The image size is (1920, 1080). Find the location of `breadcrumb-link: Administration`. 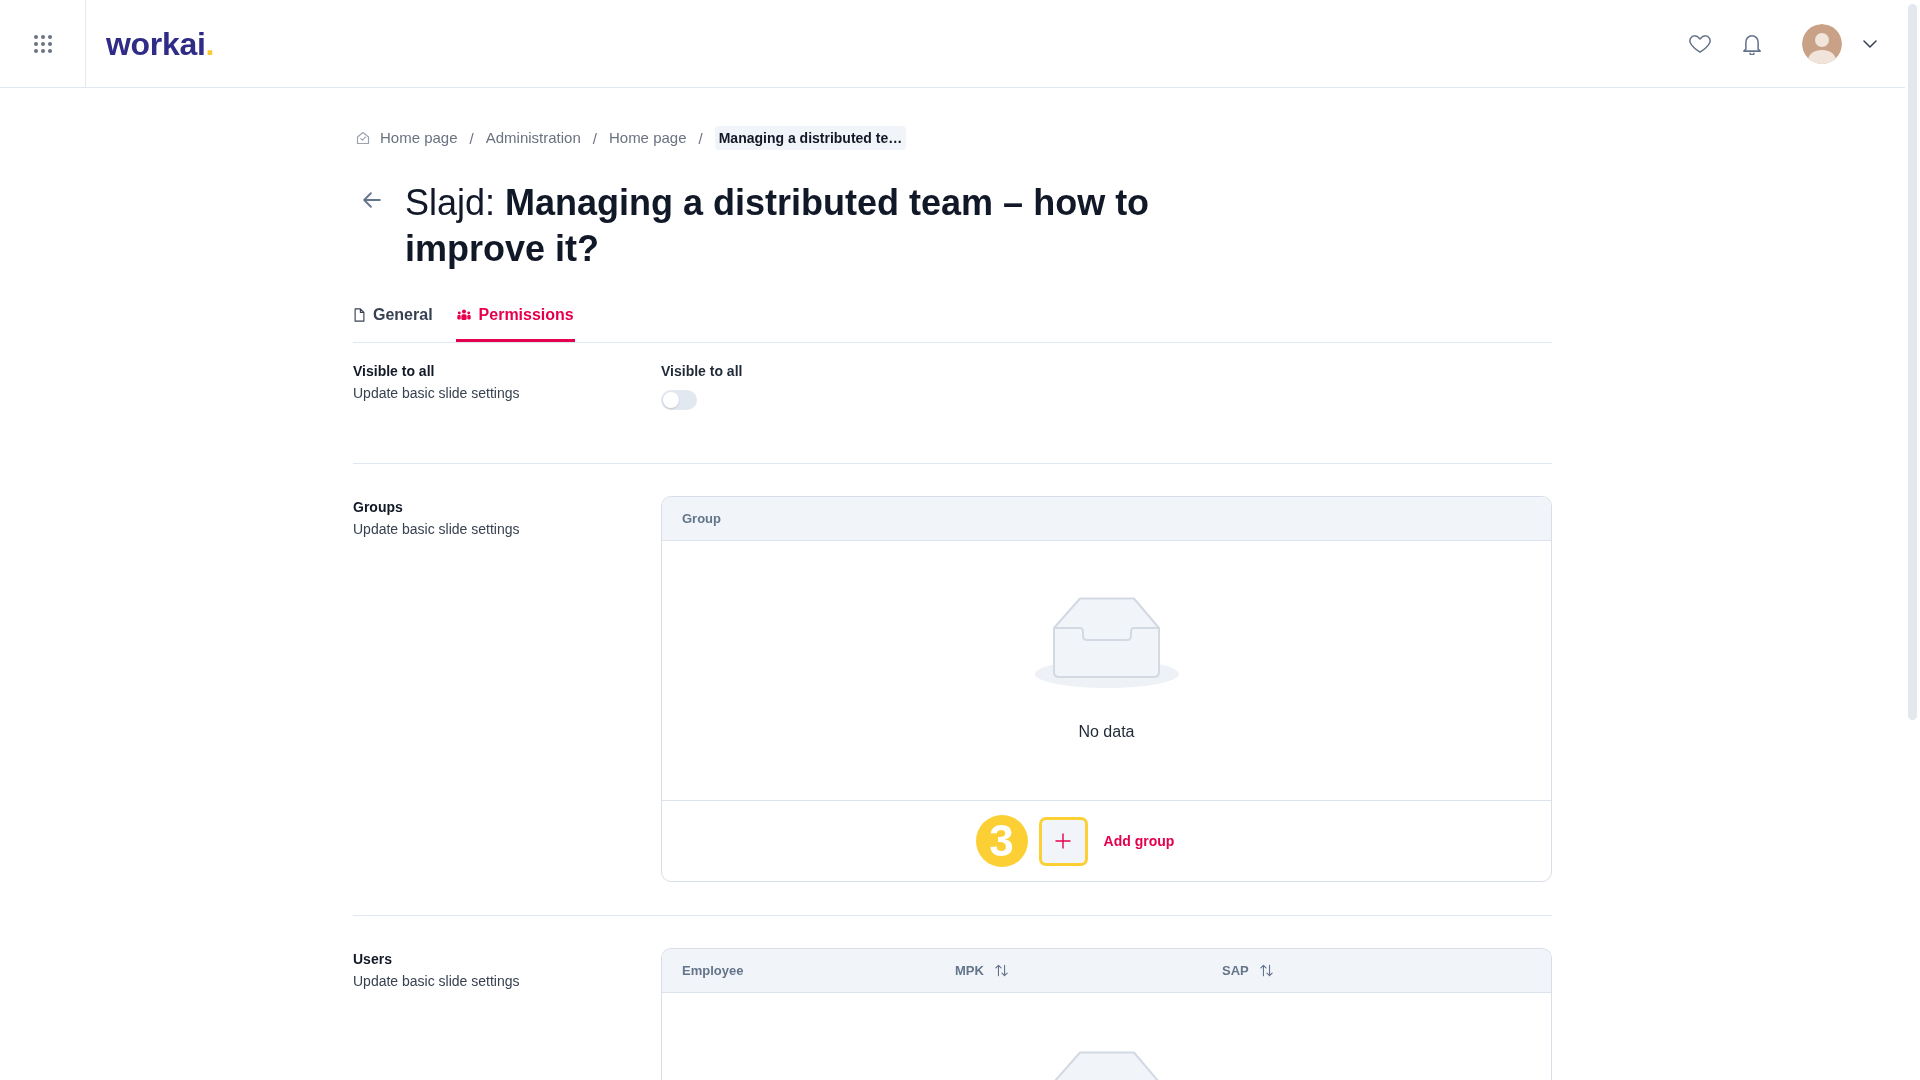

breadcrumb-link: Administration is located at coordinates (533, 138).